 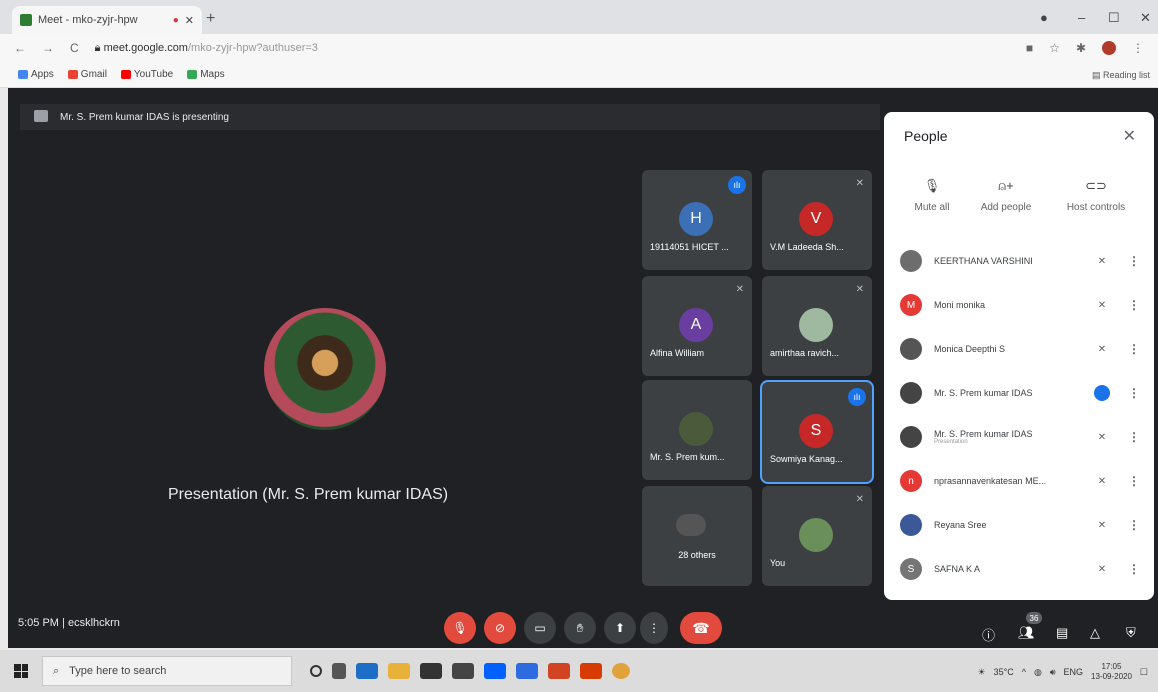 What do you see at coordinates (1020, 393) in the screenshot?
I see `list-item: Mr. S. Prem kumar IDAS ⋮` at bounding box center [1020, 393].